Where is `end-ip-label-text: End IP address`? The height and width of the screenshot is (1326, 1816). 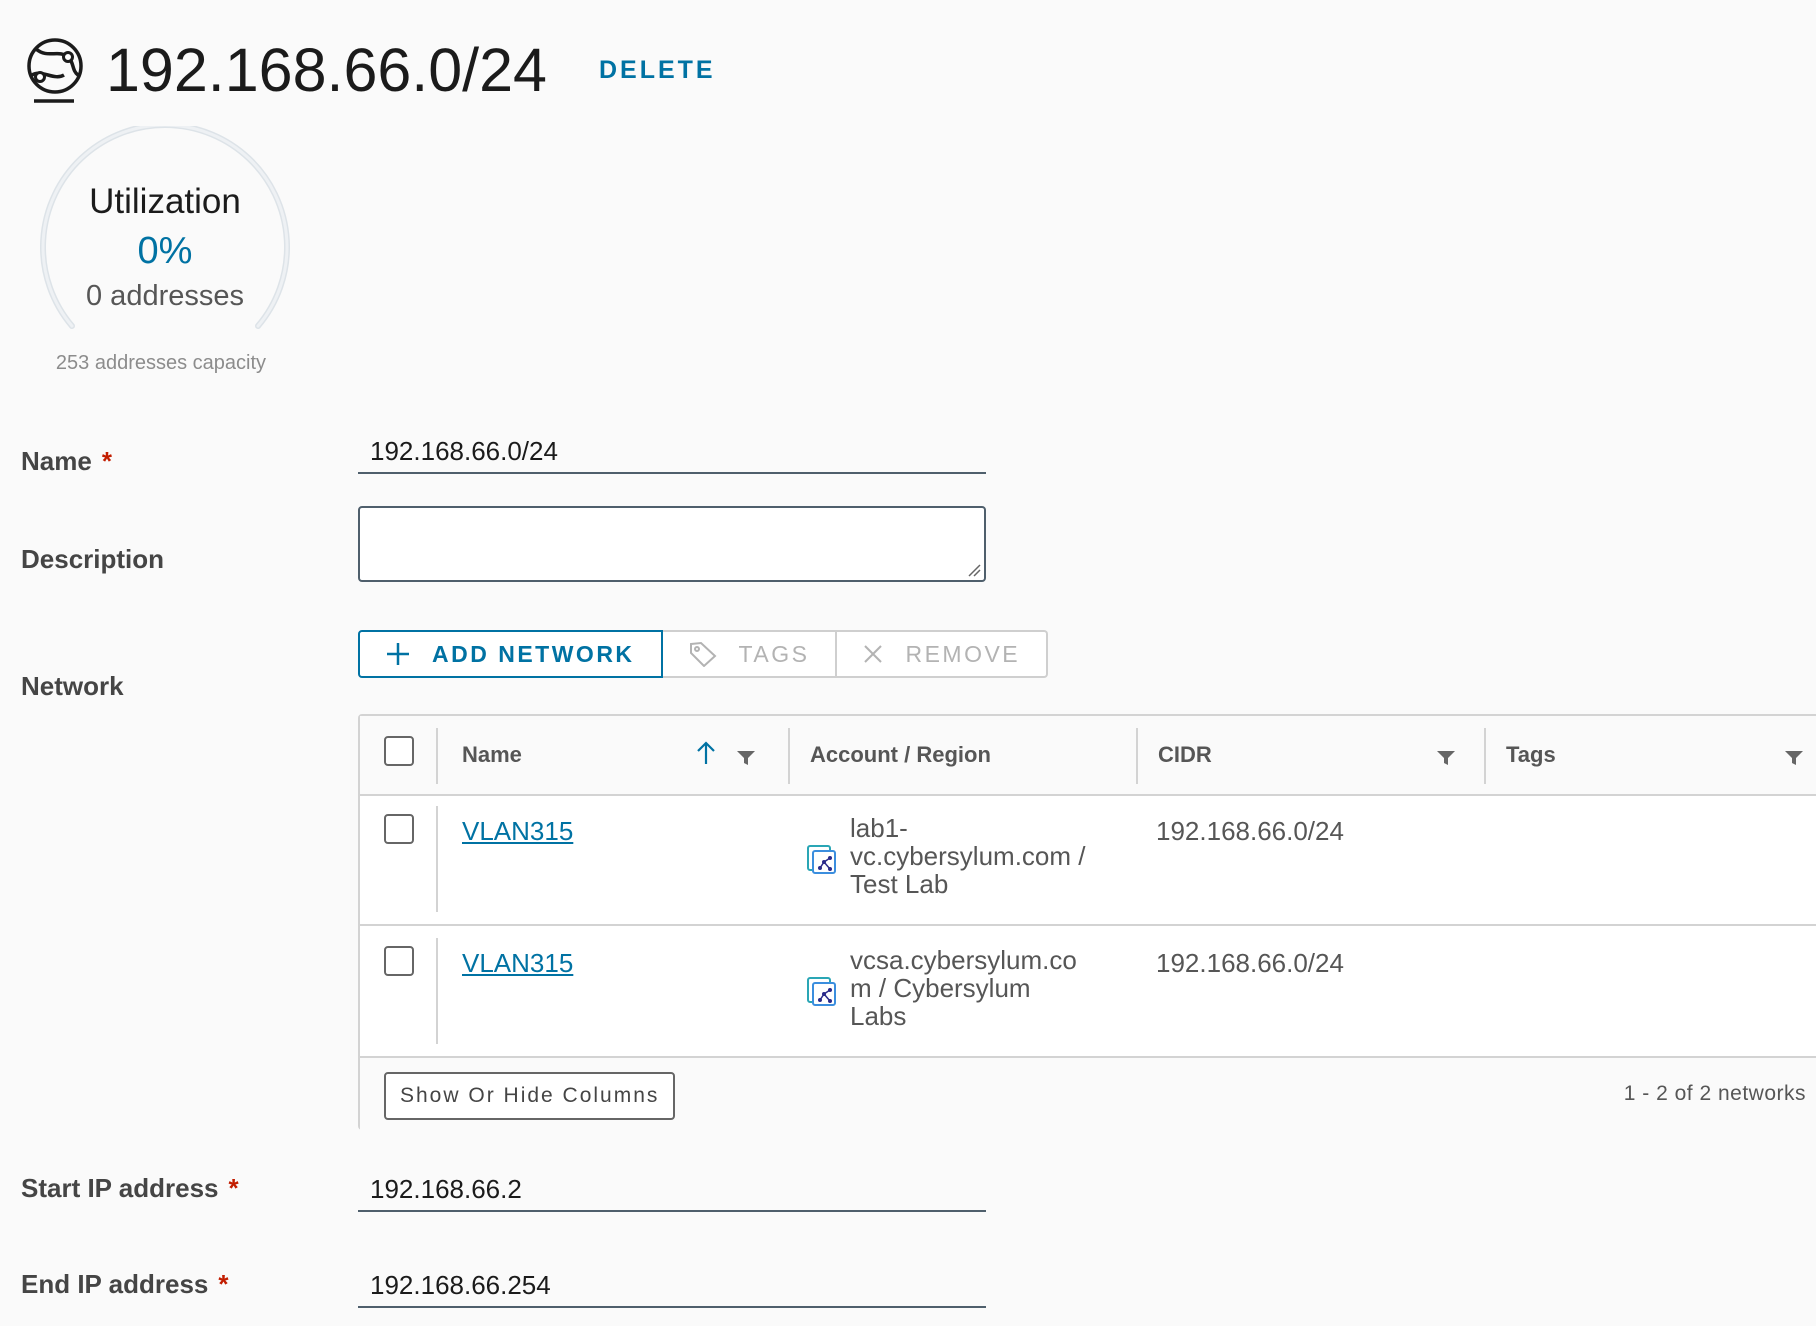 end-ip-label-text: End IP address is located at coordinates (115, 1284).